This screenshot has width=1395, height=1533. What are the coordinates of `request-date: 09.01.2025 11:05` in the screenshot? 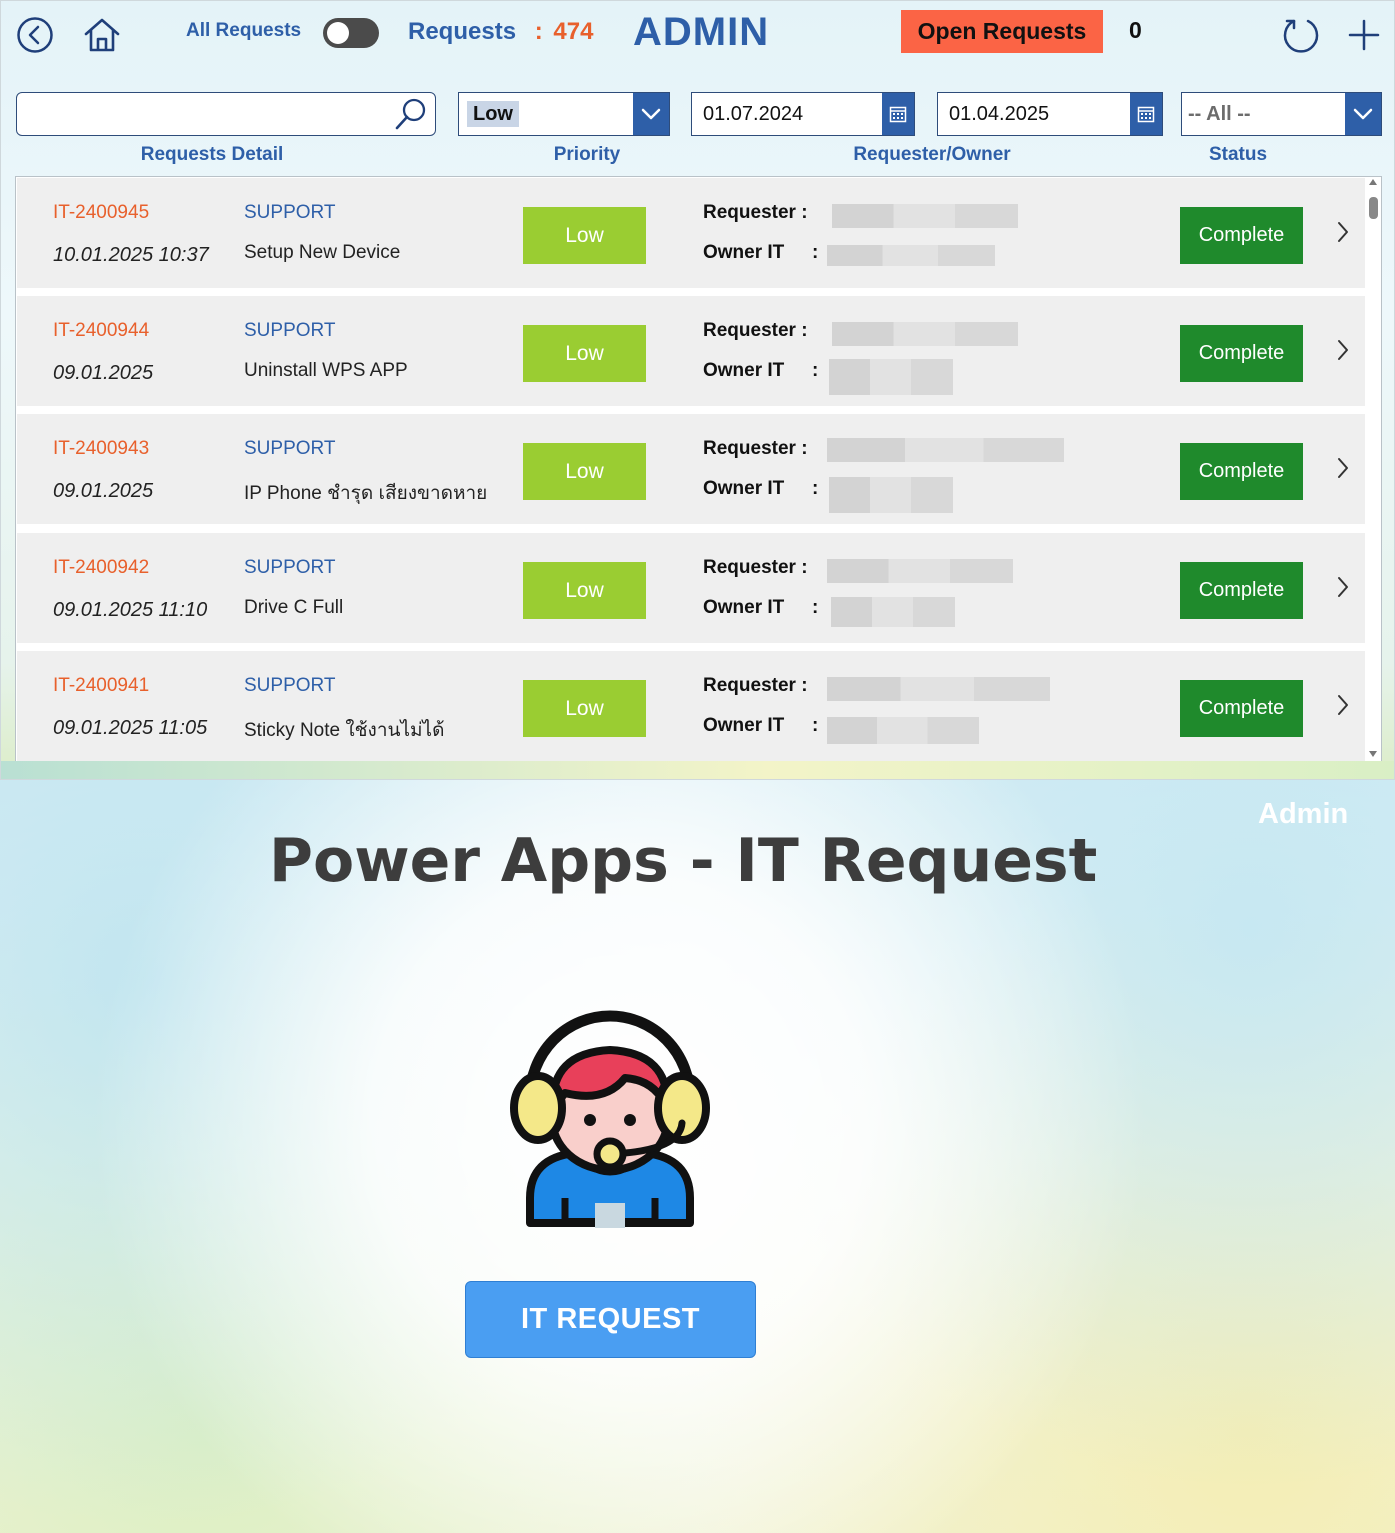 It's located at (130, 728).